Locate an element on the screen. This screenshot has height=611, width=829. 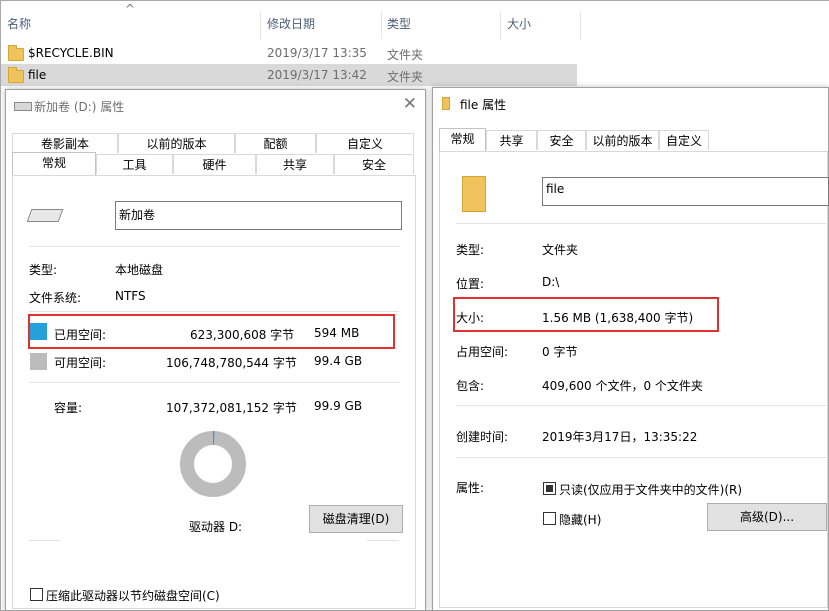
hidden-label: 隐藏(H) is located at coordinates (580, 520).